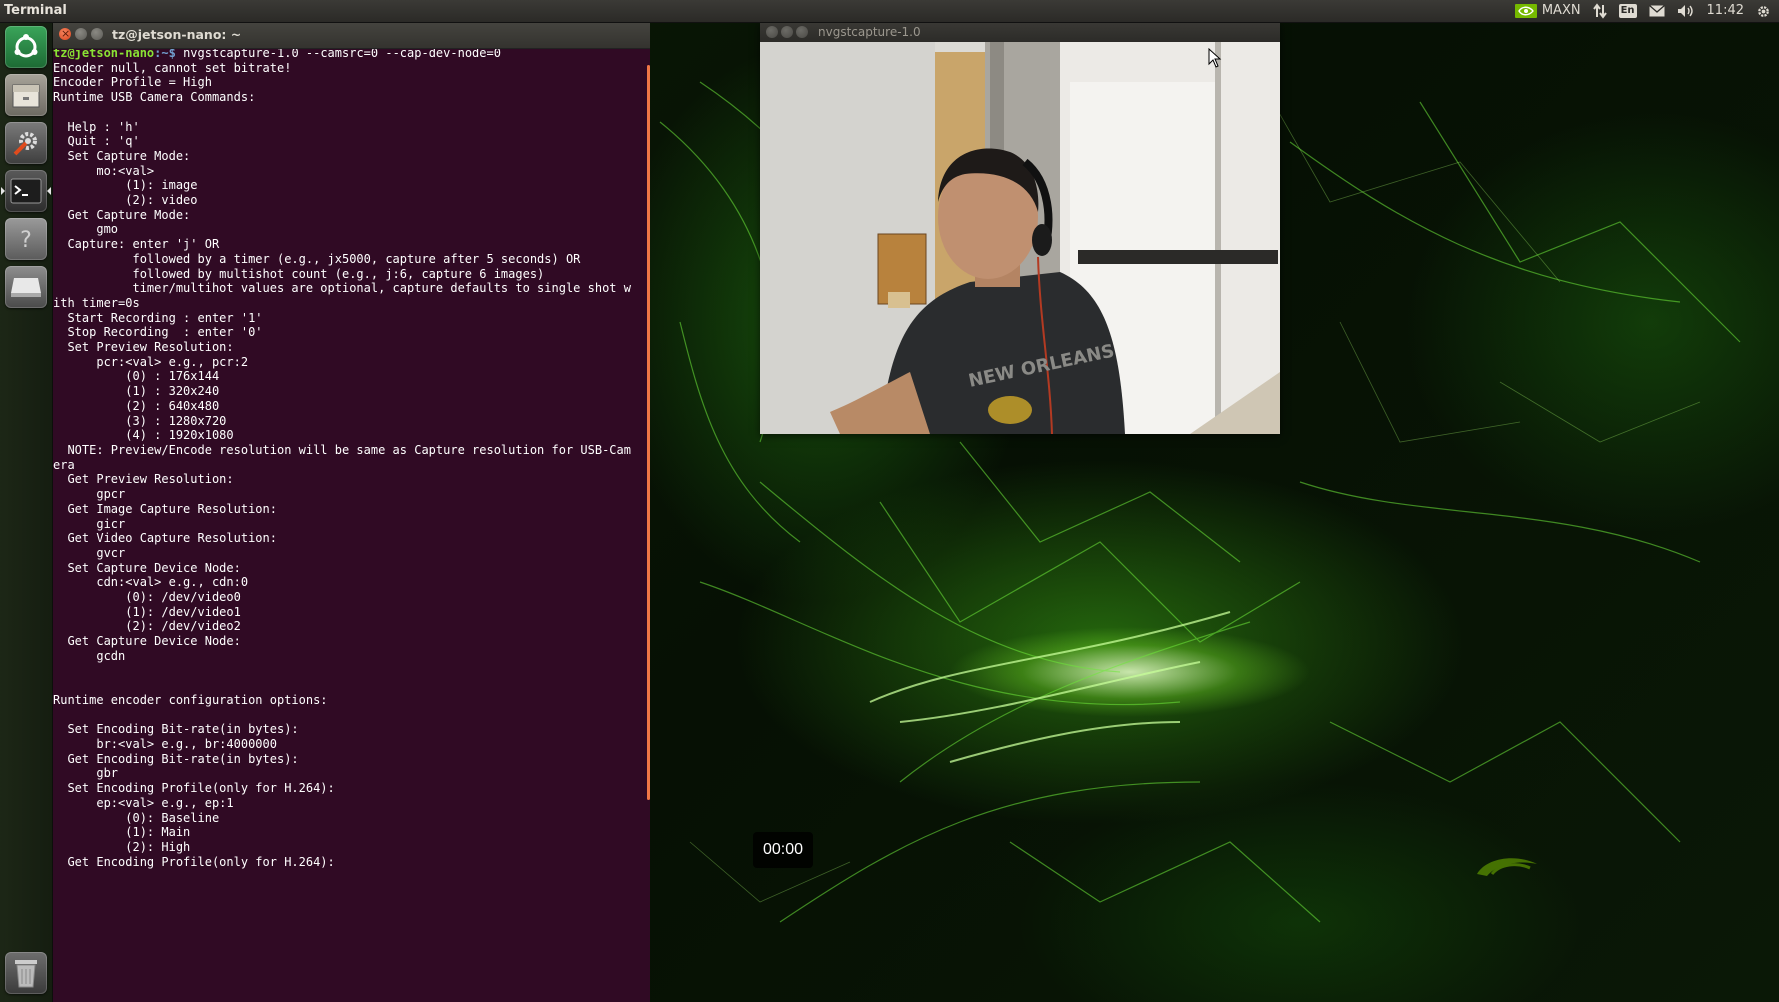 The image size is (1779, 1002). I want to click on keyboard-layout-indicator: En, so click(1627, 11).